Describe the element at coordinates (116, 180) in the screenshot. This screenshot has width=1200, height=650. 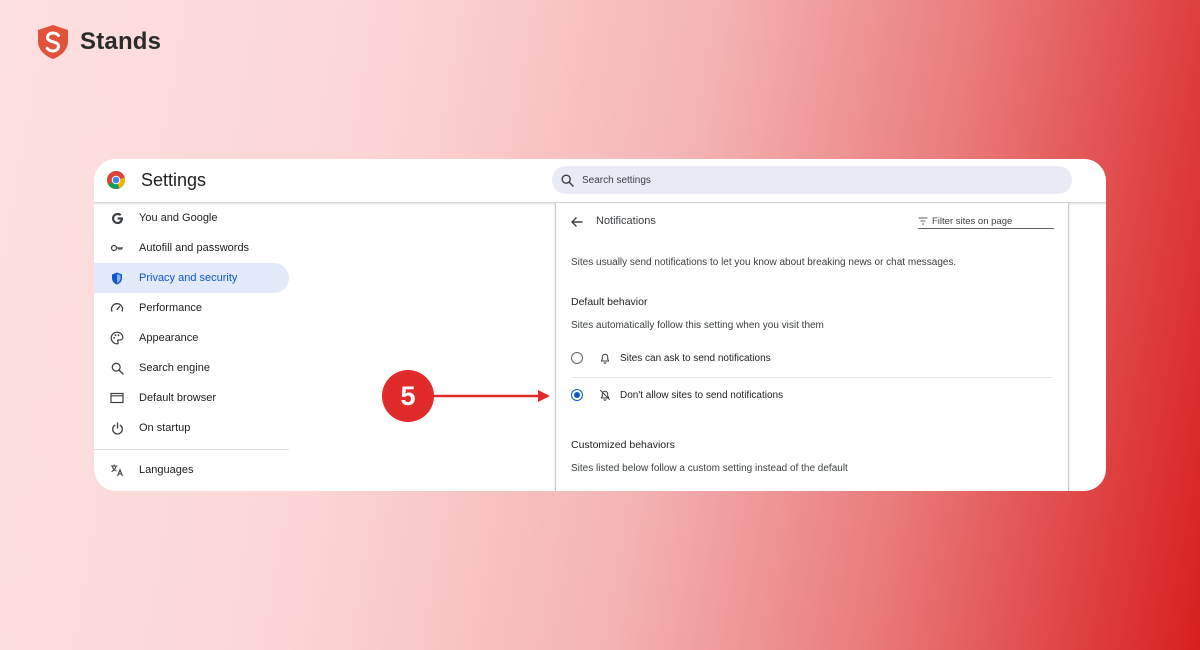
I see `chrome-logo-icon` at that location.